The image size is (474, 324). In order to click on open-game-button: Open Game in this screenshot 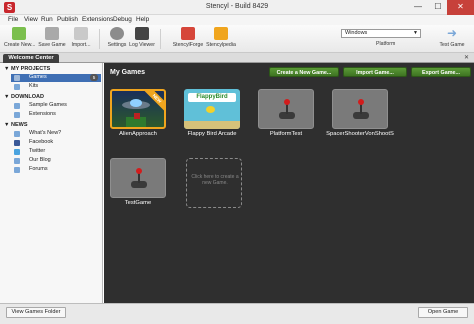, I will do `click(443, 312)`.